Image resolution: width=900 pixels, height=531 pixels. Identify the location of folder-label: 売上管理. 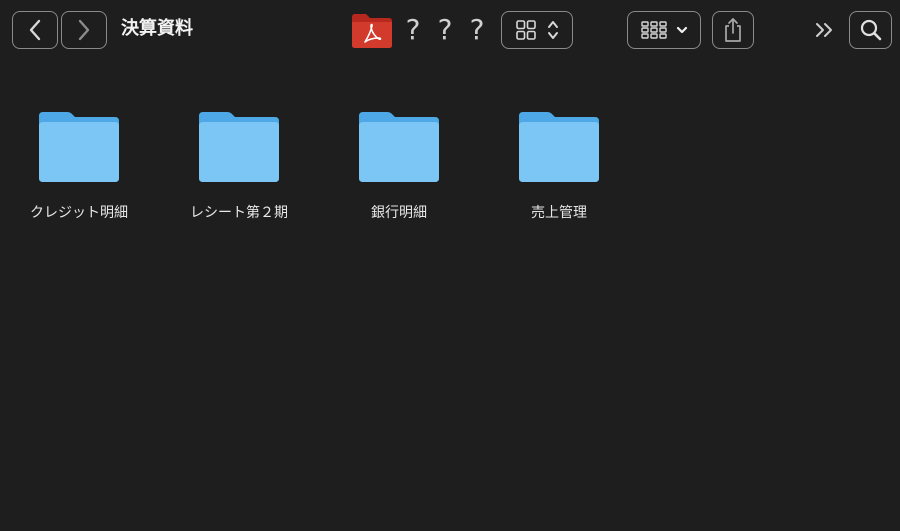
(559, 213).